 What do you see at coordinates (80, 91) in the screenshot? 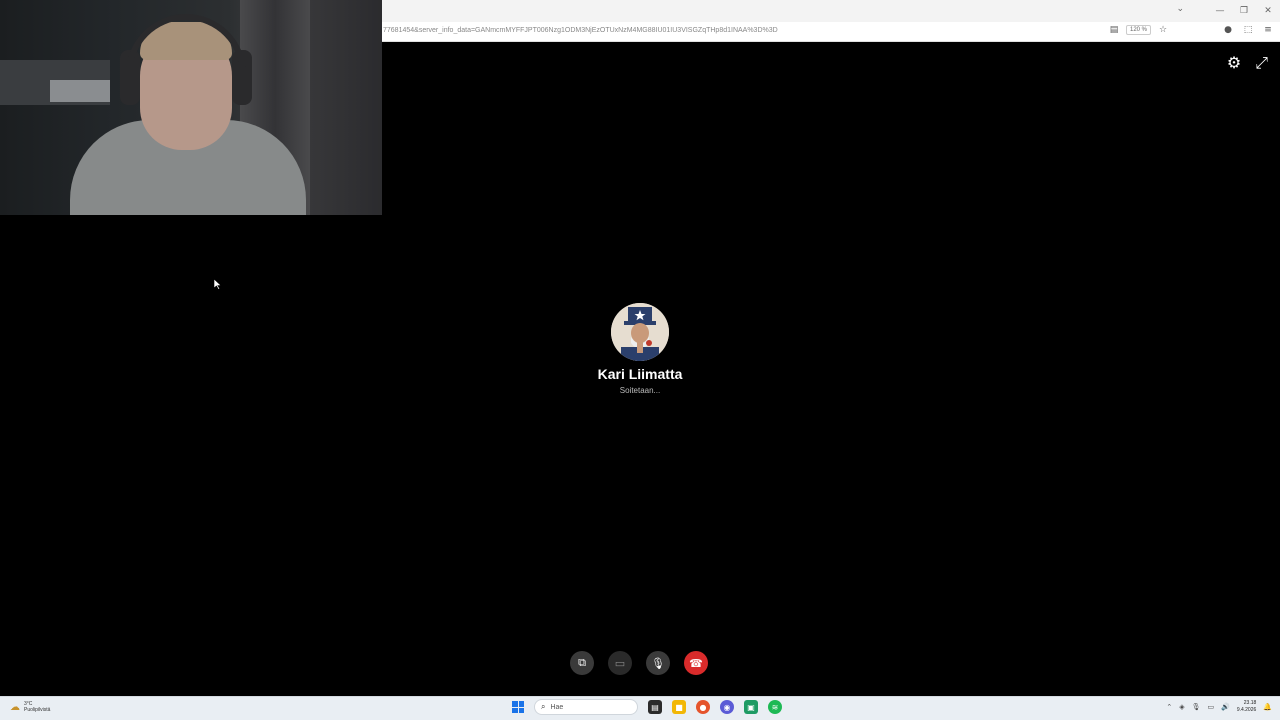
I see `background-object` at bounding box center [80, 91].